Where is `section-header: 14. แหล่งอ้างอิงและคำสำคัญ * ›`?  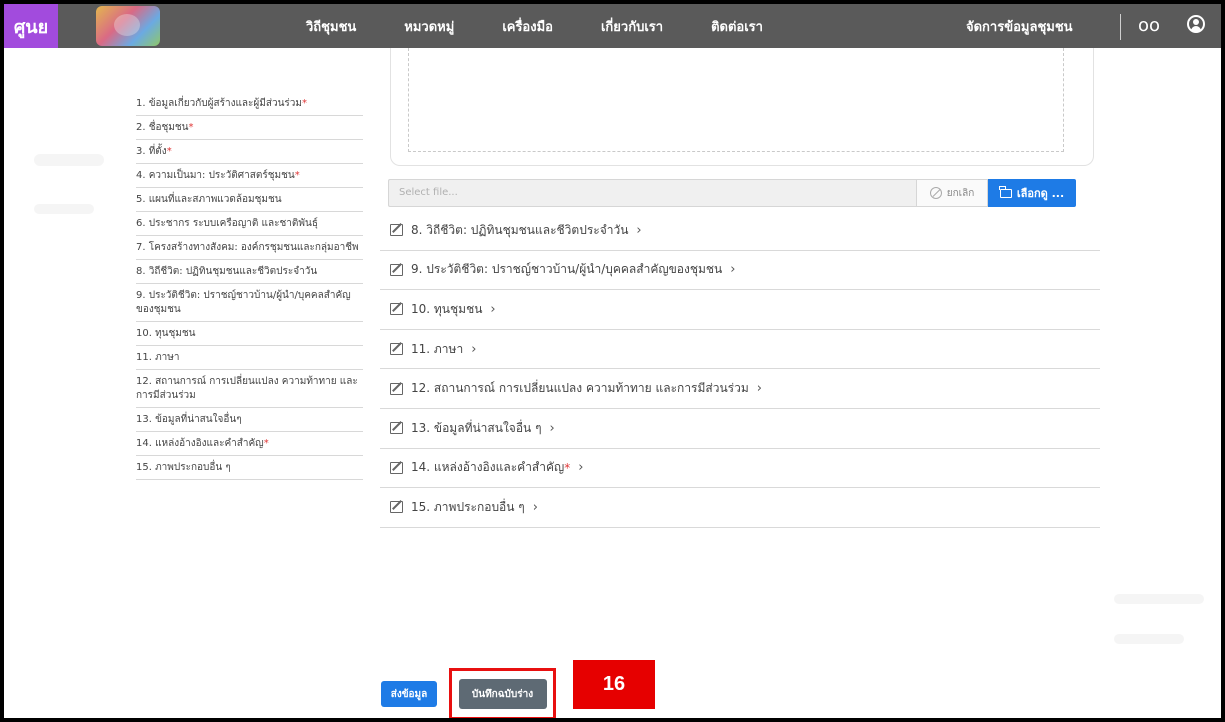
section-header: 14. แหล่งอ้างอิงและคำสำคัญ * › is located at coordinates (740, 469).